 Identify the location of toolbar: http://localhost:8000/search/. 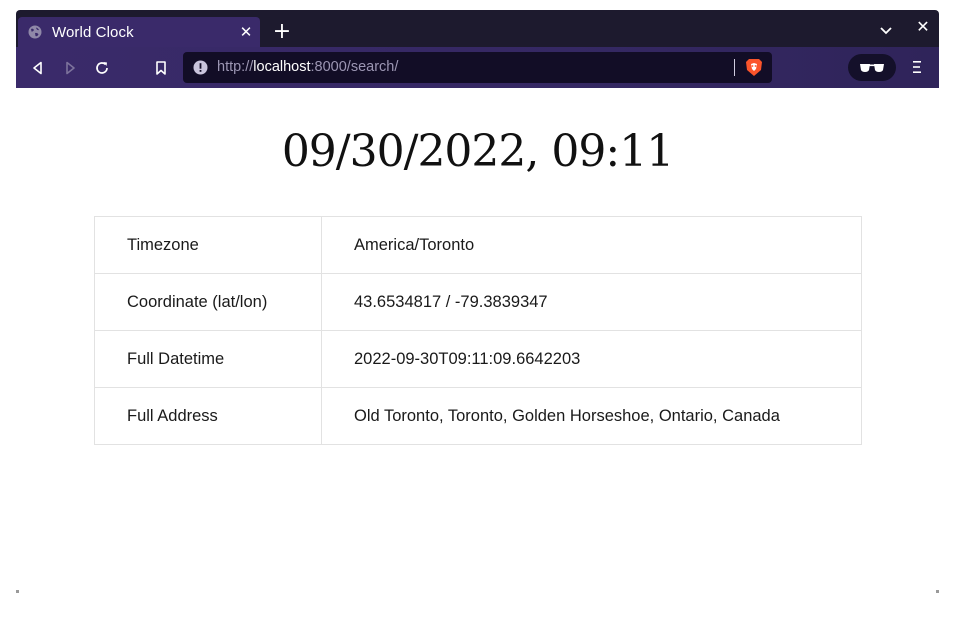
(477, 67).